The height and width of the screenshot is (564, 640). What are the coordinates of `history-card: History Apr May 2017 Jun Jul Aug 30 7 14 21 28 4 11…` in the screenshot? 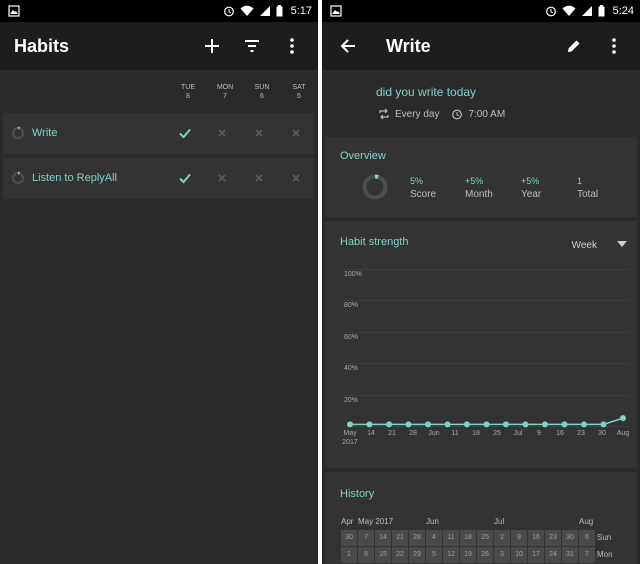 It's located at (481, 518).